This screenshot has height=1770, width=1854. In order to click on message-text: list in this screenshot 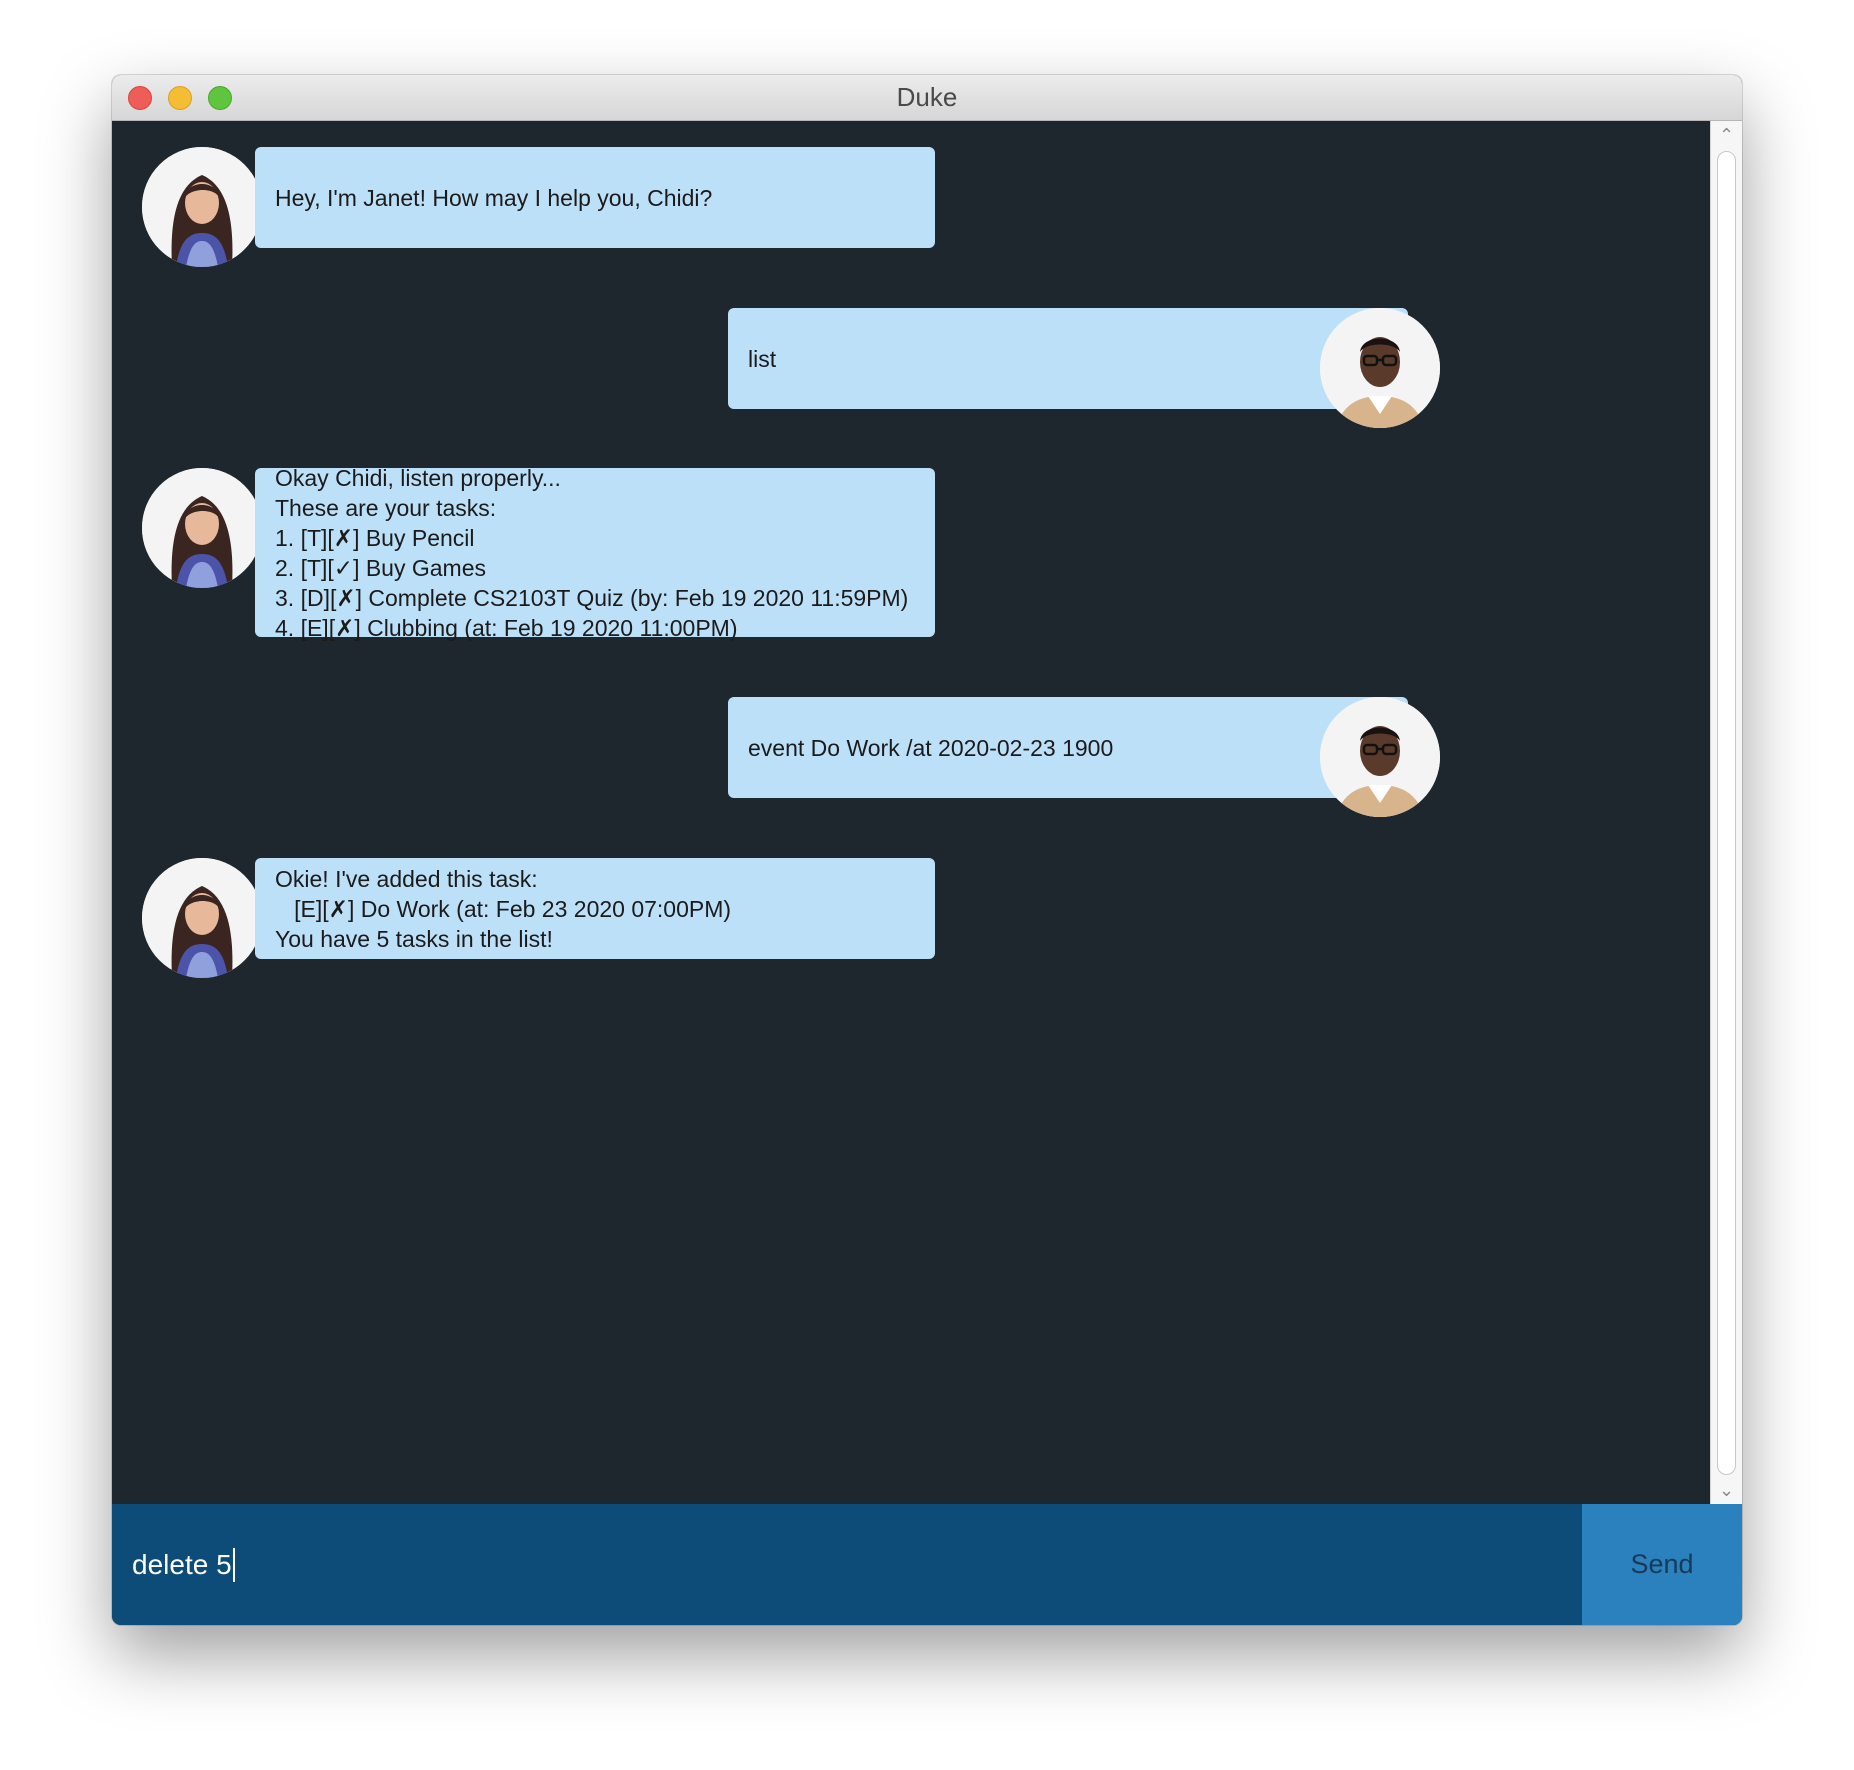, I will do `click(762, 358)`.